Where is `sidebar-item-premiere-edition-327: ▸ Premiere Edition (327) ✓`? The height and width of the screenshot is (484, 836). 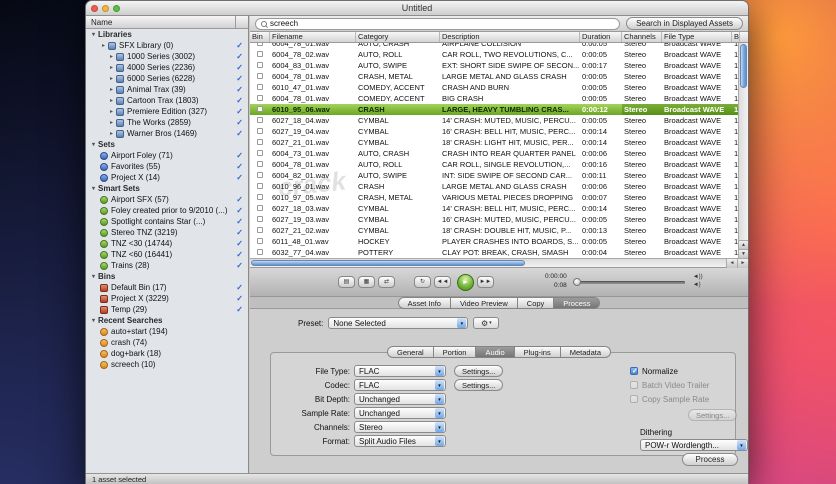
sidebar-item-premiere-edition-327: ▸ Premiere Edition (327) ✓ is located at coordinates (167, 111).